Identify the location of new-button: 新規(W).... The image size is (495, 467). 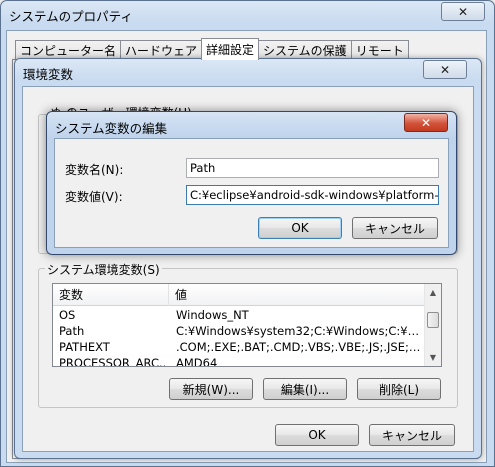
(211, 389).